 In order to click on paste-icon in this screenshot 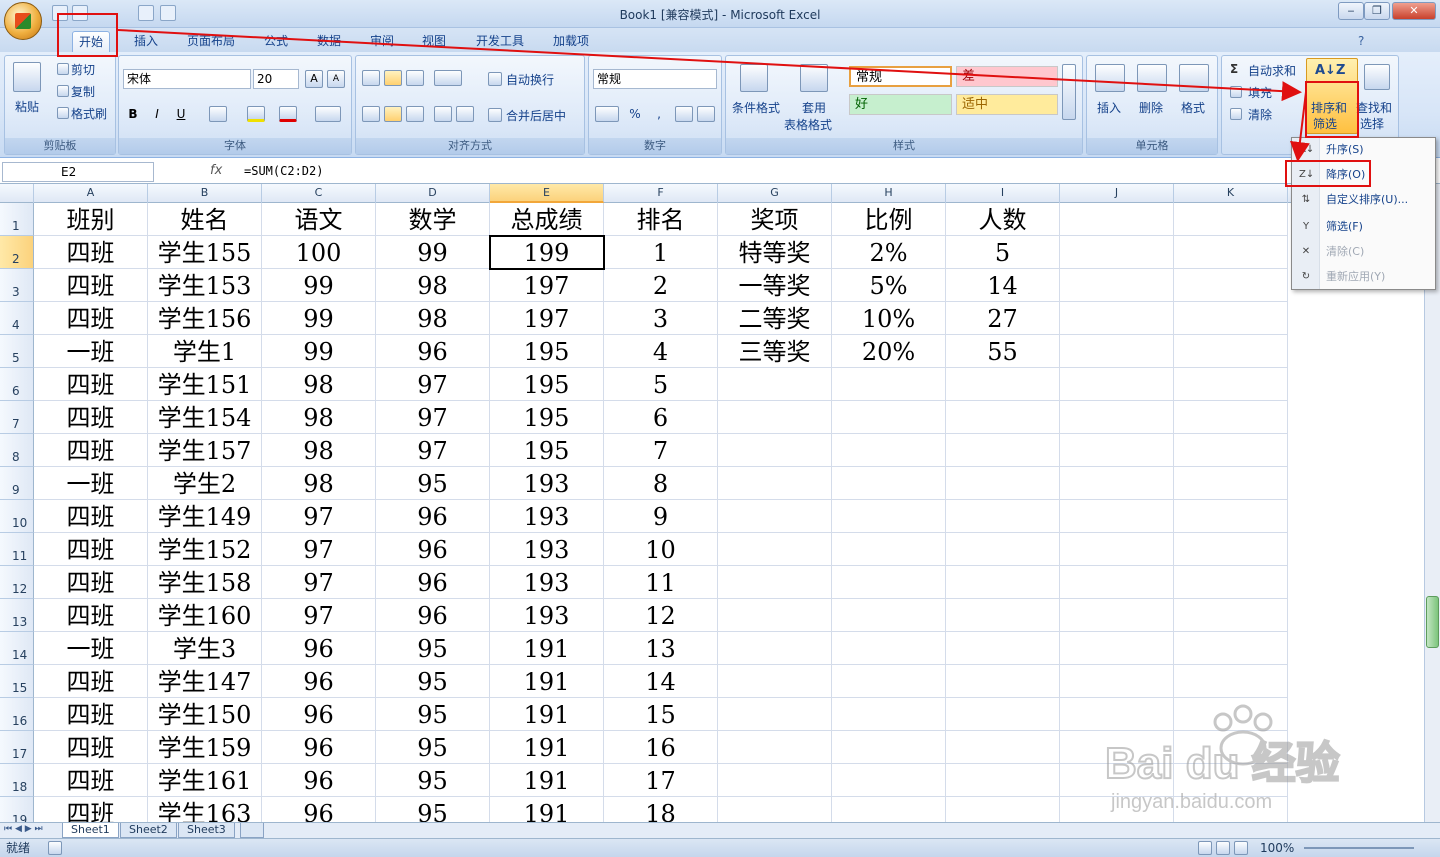, I will do `click(27, 77)`.